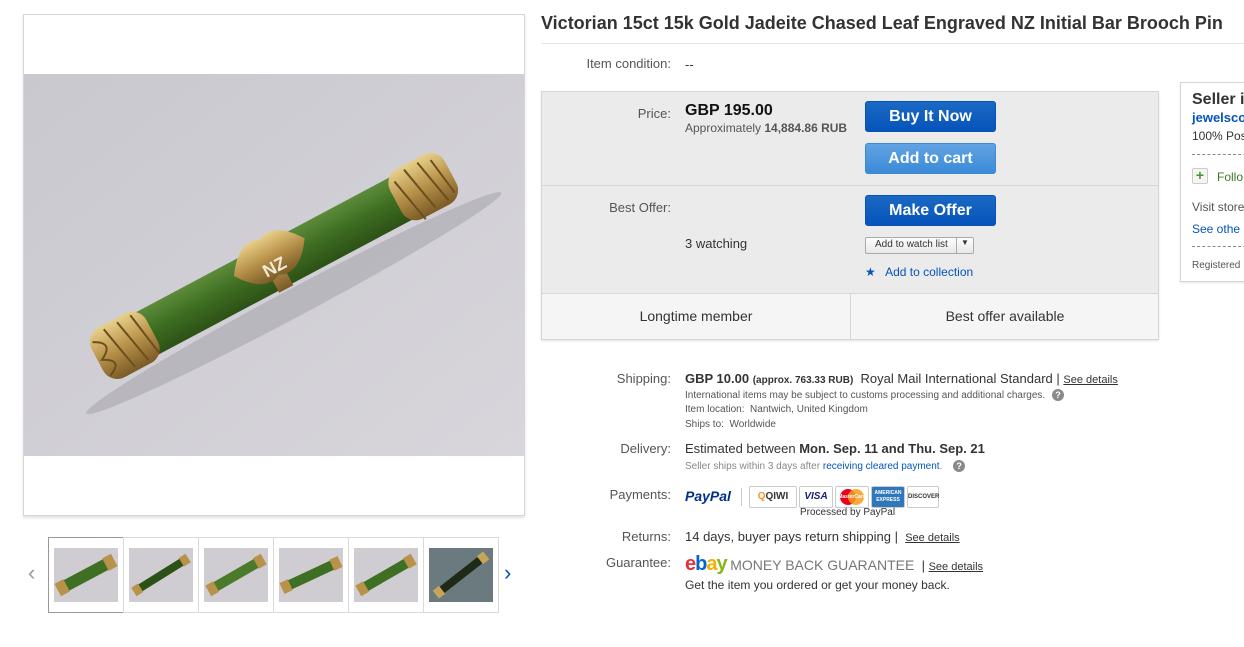 The height and width of the screenshot is (647, 1244). I want to click on item-location: Item location: Nantwich, United Kingdom, so click(776, 409).